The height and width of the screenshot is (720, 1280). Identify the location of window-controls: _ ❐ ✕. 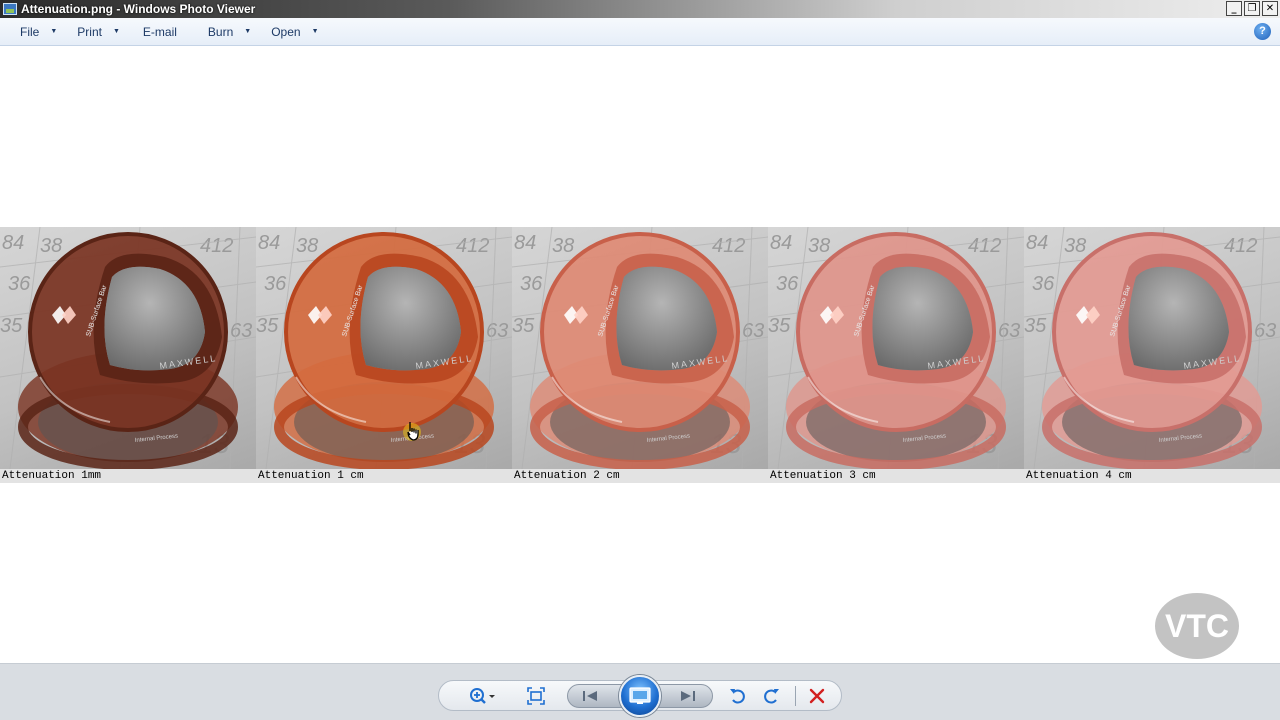
(1252, 8).